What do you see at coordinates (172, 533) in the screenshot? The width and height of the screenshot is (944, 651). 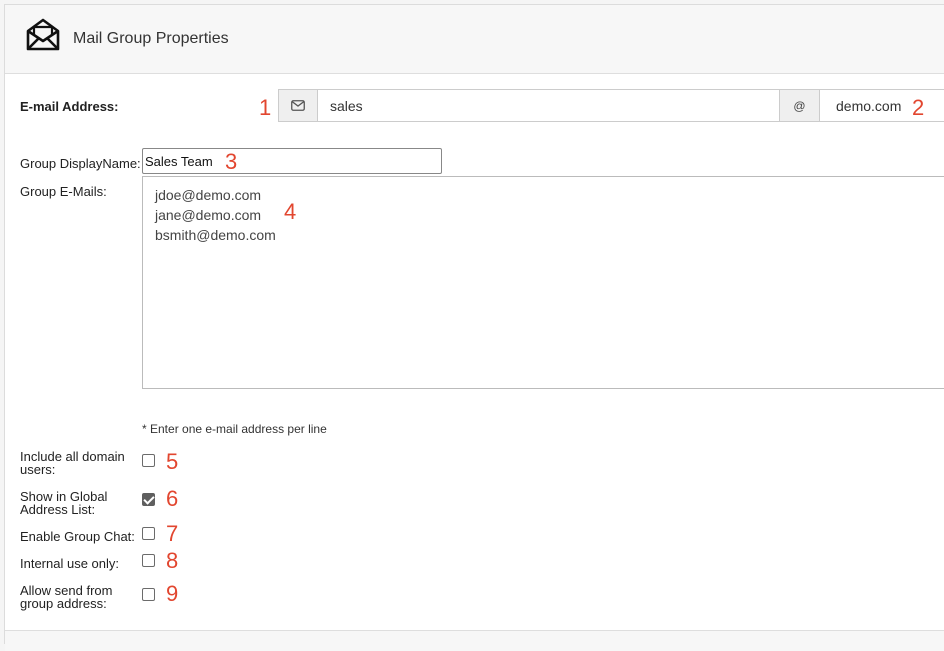 I see `annotation-7: 7` at bounding box center [172, 533].